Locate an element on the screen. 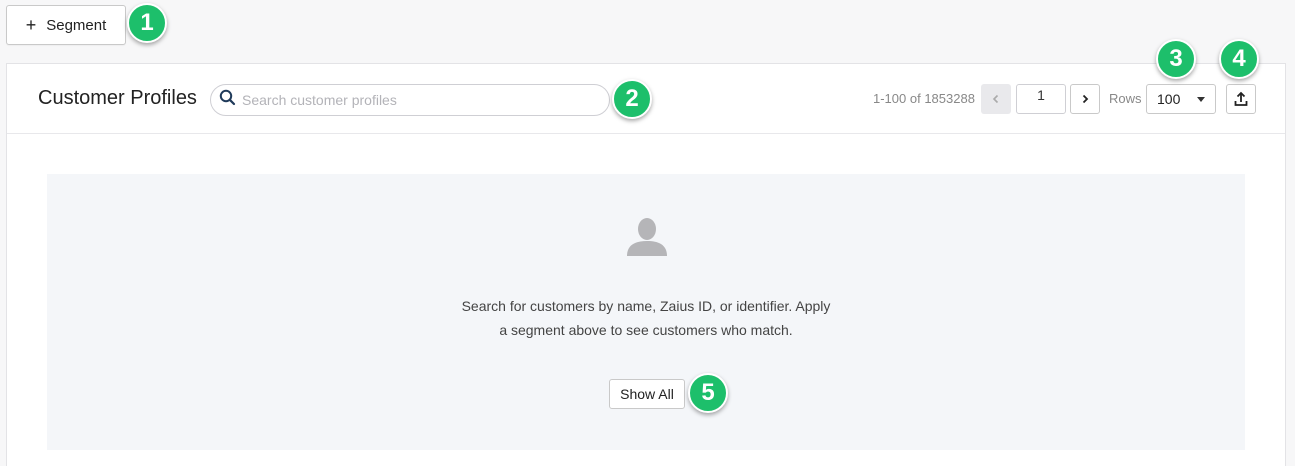 This screenshot has height=466, width=1295. chevron-left-icon is located at coordinates (995, 99).